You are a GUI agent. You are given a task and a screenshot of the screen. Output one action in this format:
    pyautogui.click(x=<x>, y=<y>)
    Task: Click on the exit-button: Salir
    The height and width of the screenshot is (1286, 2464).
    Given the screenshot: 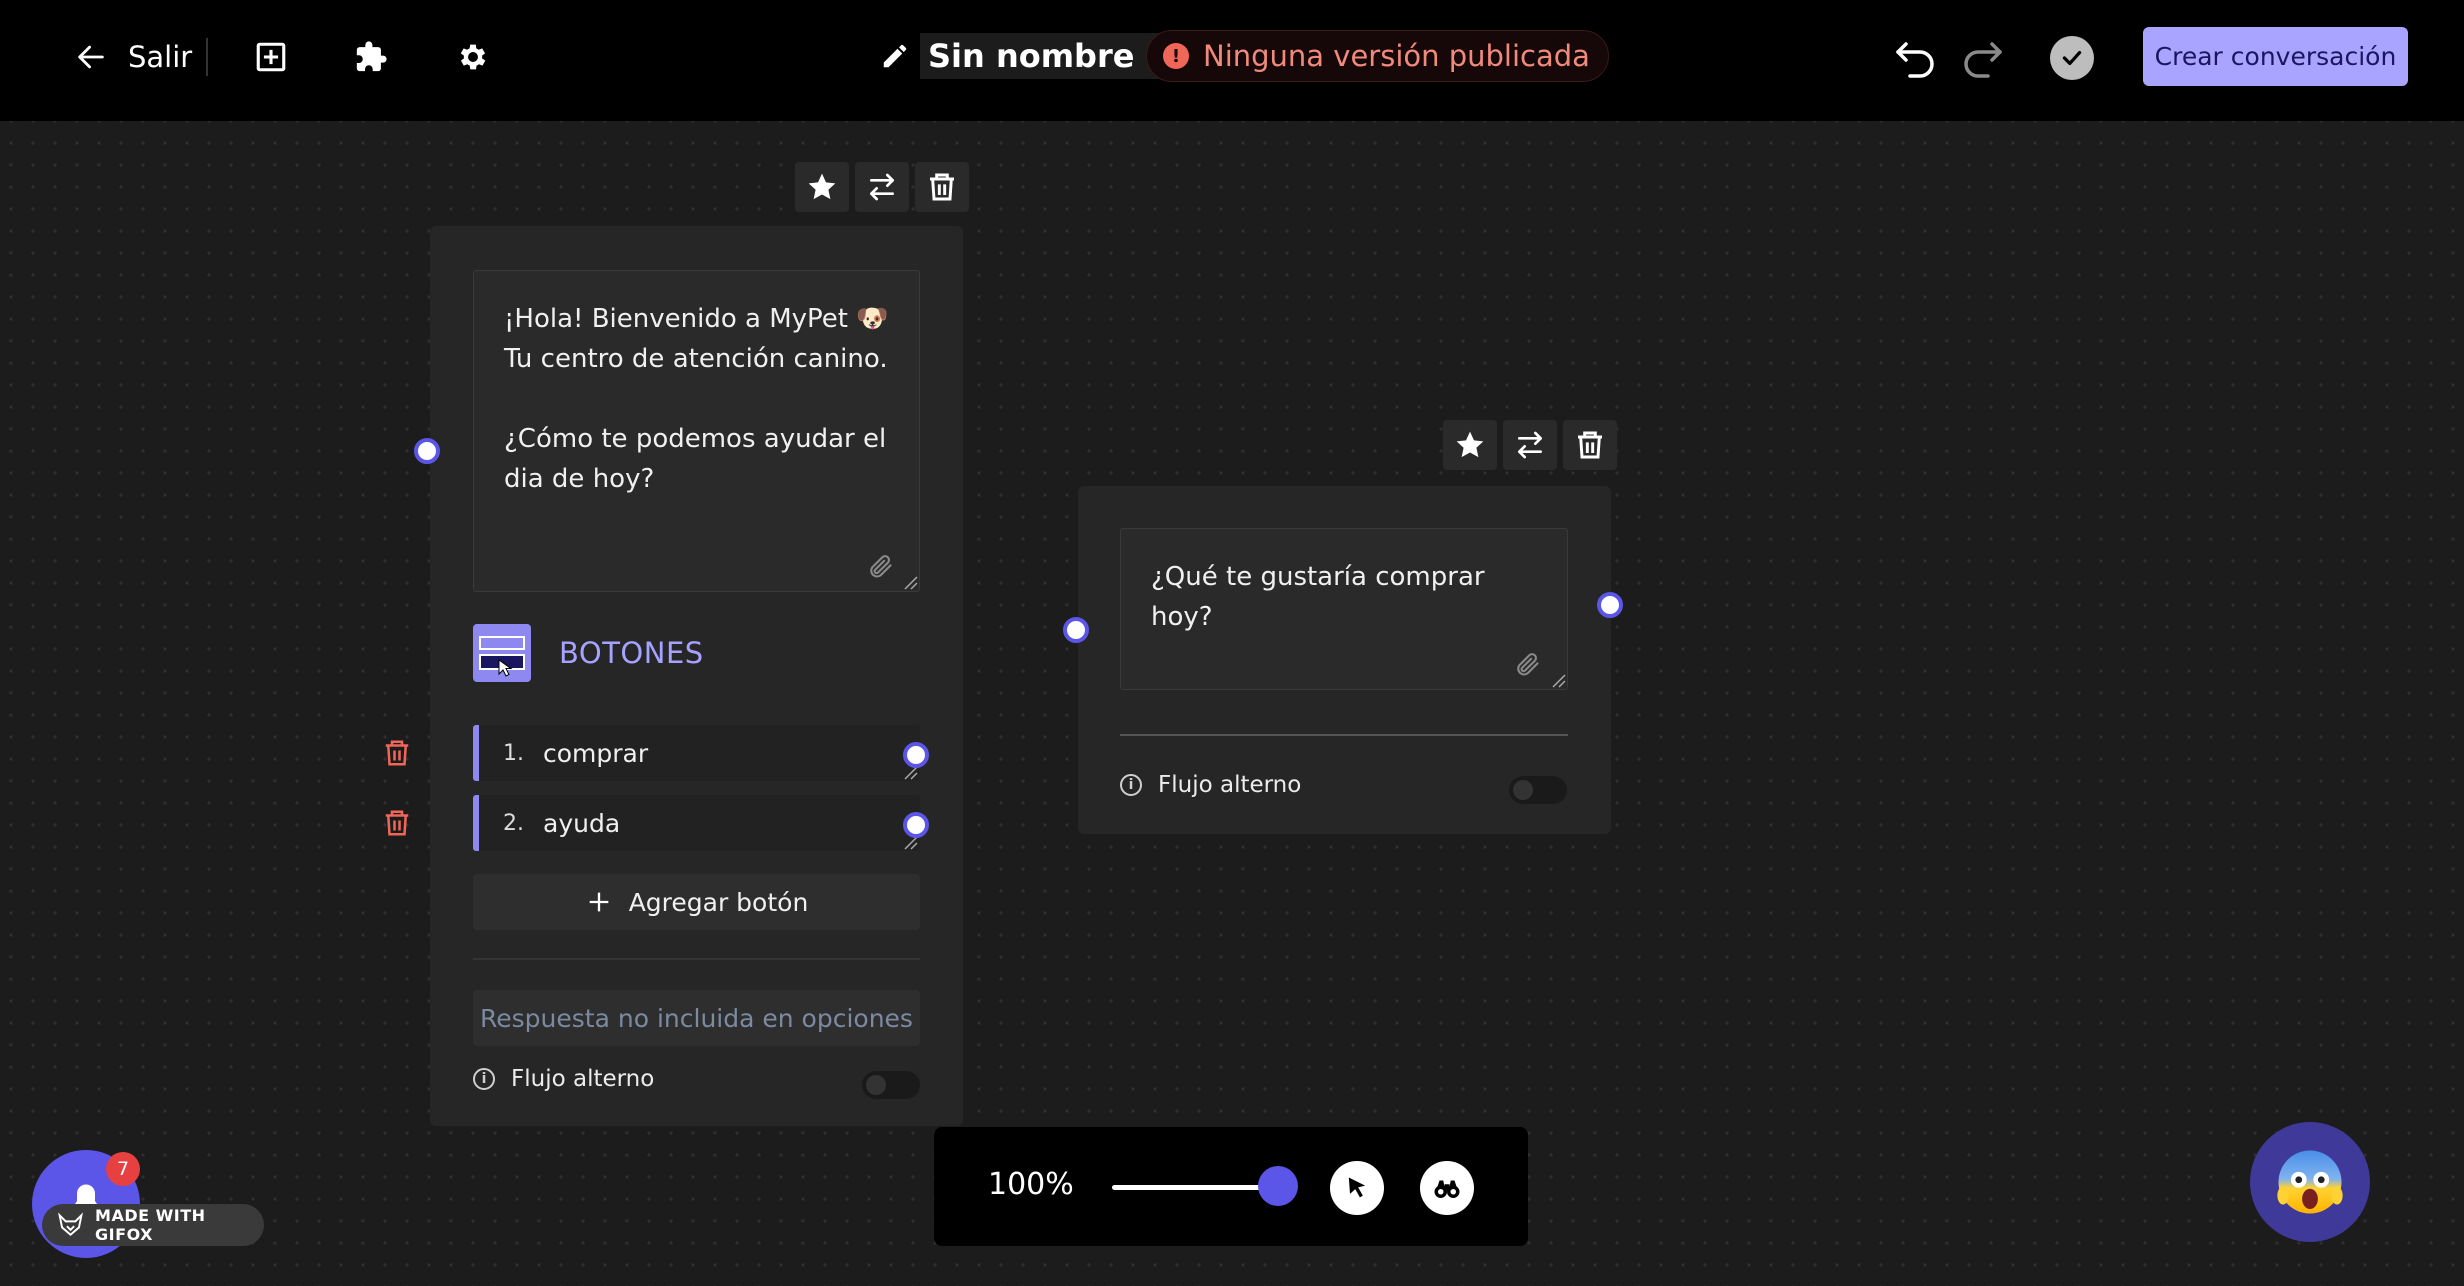 What is the action you would take?
    pyautogui.click(x=133, y=57)
    